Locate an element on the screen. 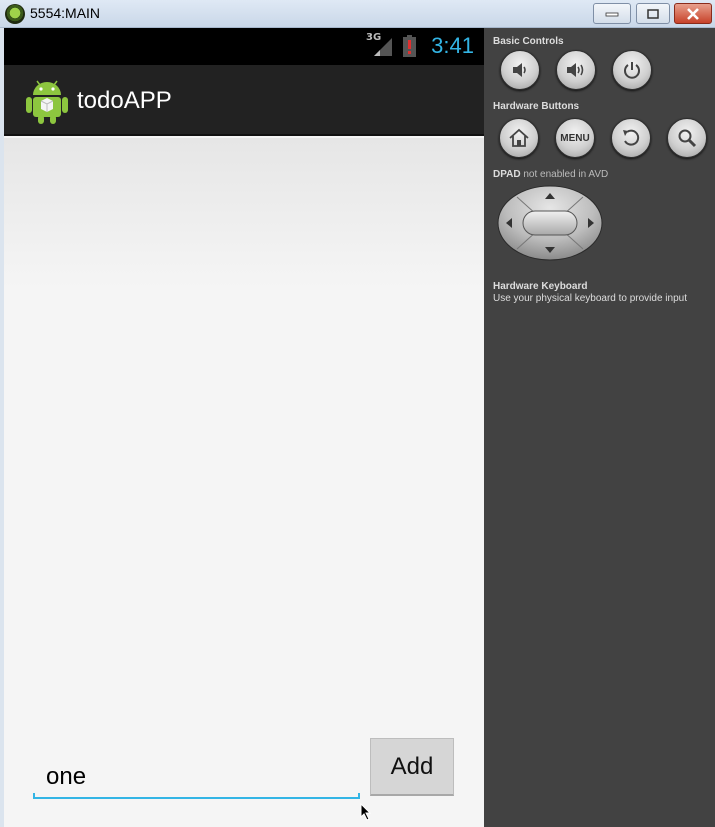  dpad-label: DPAD not enabled in AVD is located at coordinates (550, 174).